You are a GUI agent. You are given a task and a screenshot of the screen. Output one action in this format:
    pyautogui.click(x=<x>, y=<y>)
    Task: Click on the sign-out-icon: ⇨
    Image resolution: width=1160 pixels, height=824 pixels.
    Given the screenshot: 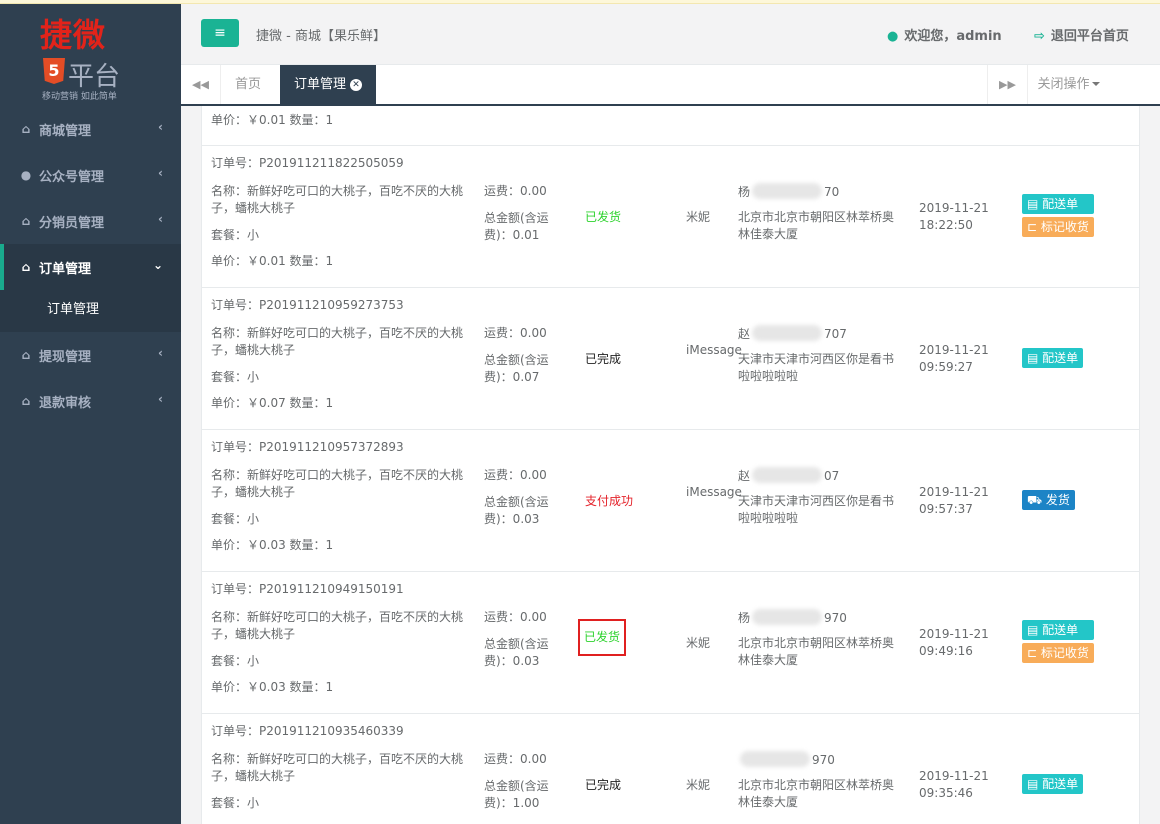 What is the action you would take?
    pyautogui.click(x=1039, y=36)
    